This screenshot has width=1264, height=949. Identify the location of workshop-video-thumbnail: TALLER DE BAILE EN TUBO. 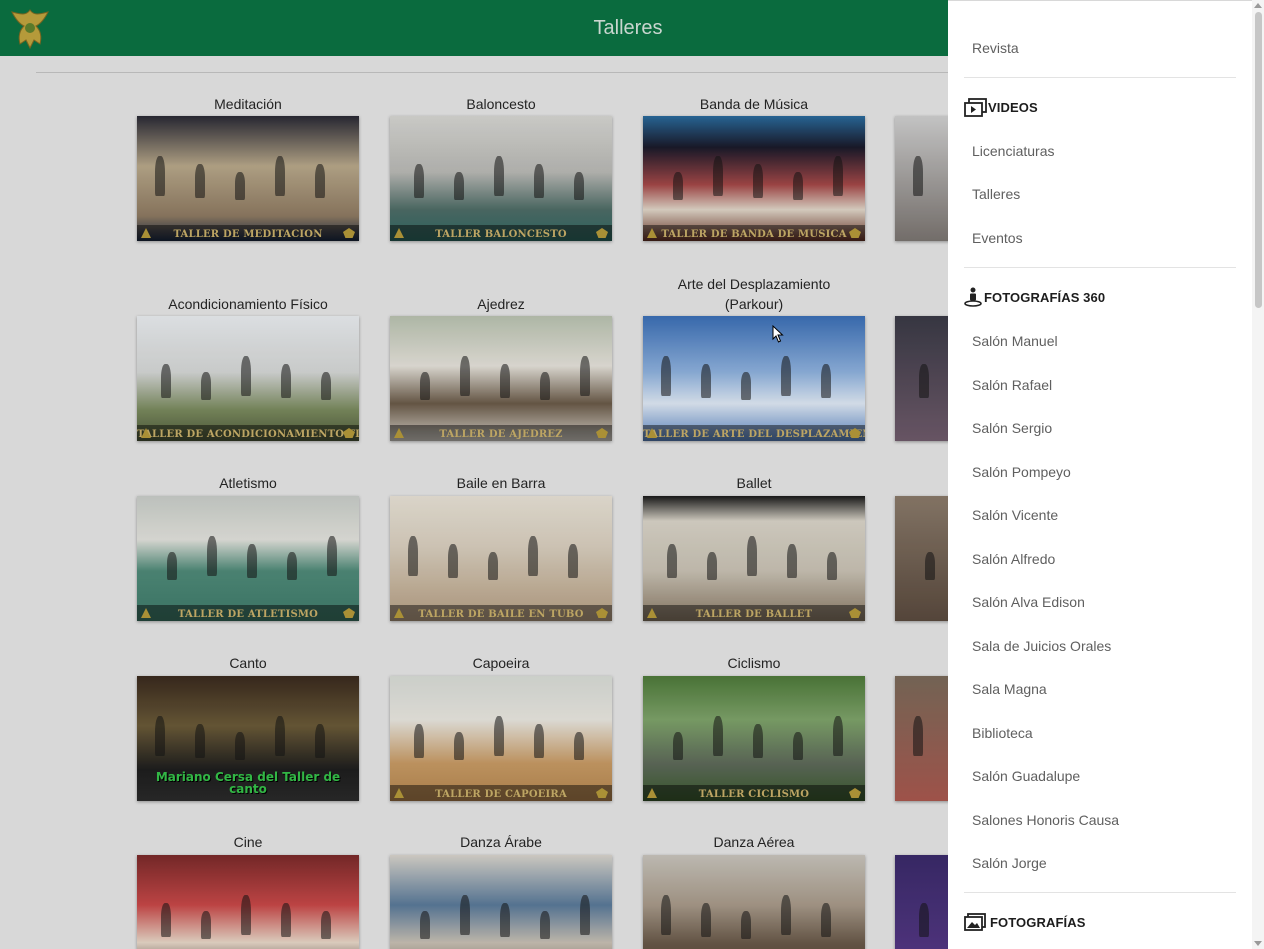
(501, 558).